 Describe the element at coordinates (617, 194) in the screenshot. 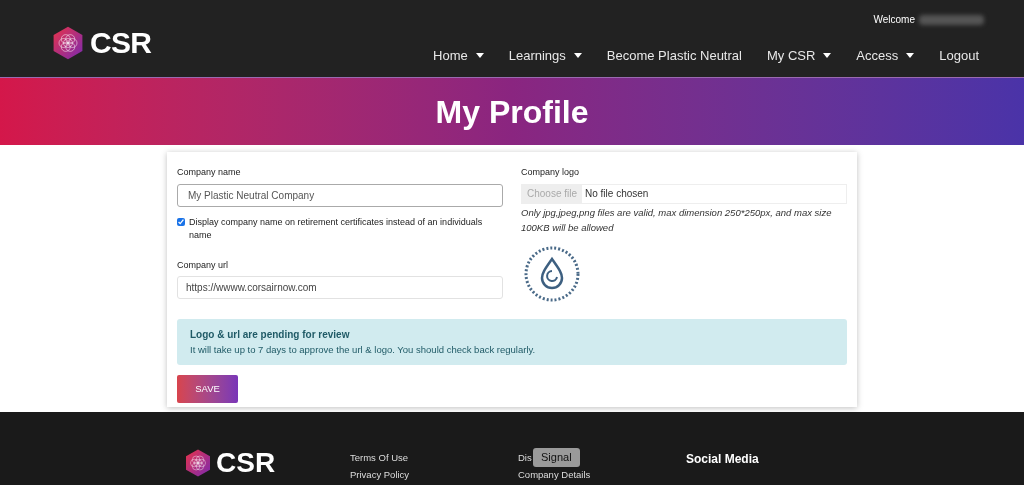

I see `file-status: No file chosen` at that location.